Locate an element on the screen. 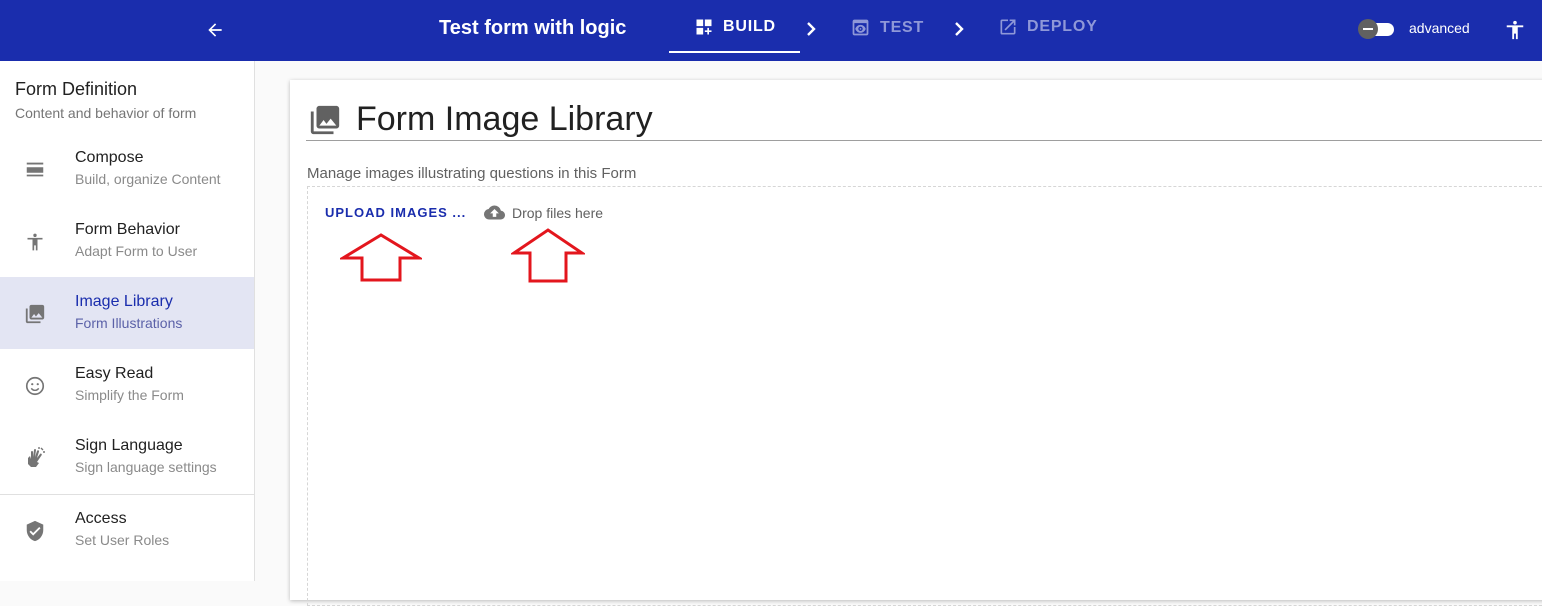  step-test-label: TEST is located at coordinates (902, 27).